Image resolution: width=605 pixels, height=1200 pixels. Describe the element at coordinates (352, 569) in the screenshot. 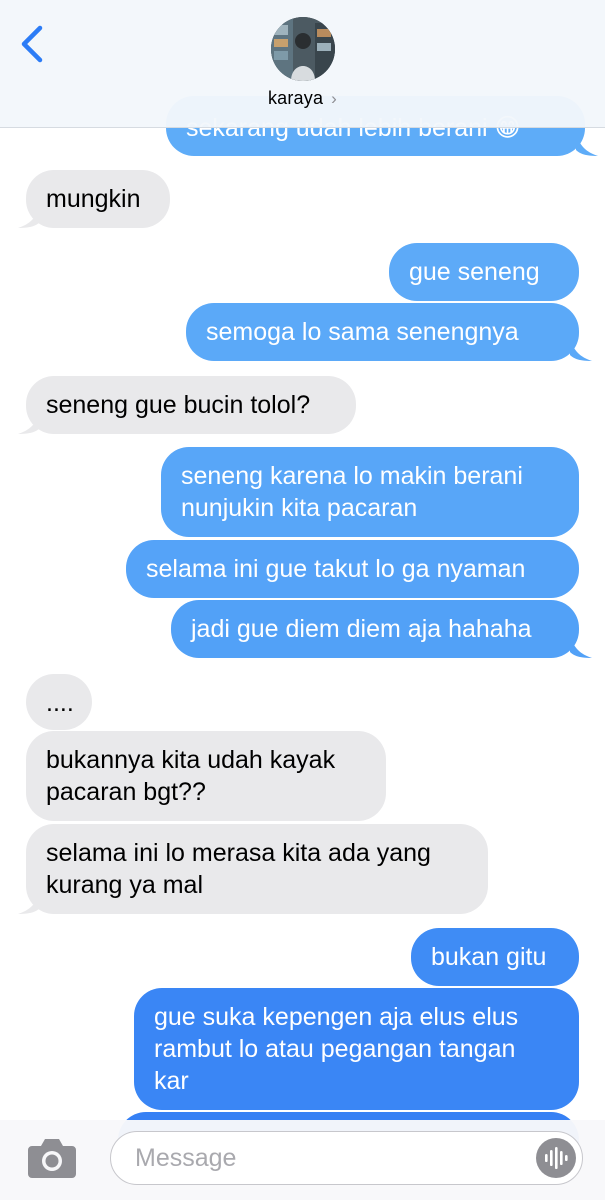

I see `message-outgoing: selama ini gue takut lo ga nyaman` at that location.